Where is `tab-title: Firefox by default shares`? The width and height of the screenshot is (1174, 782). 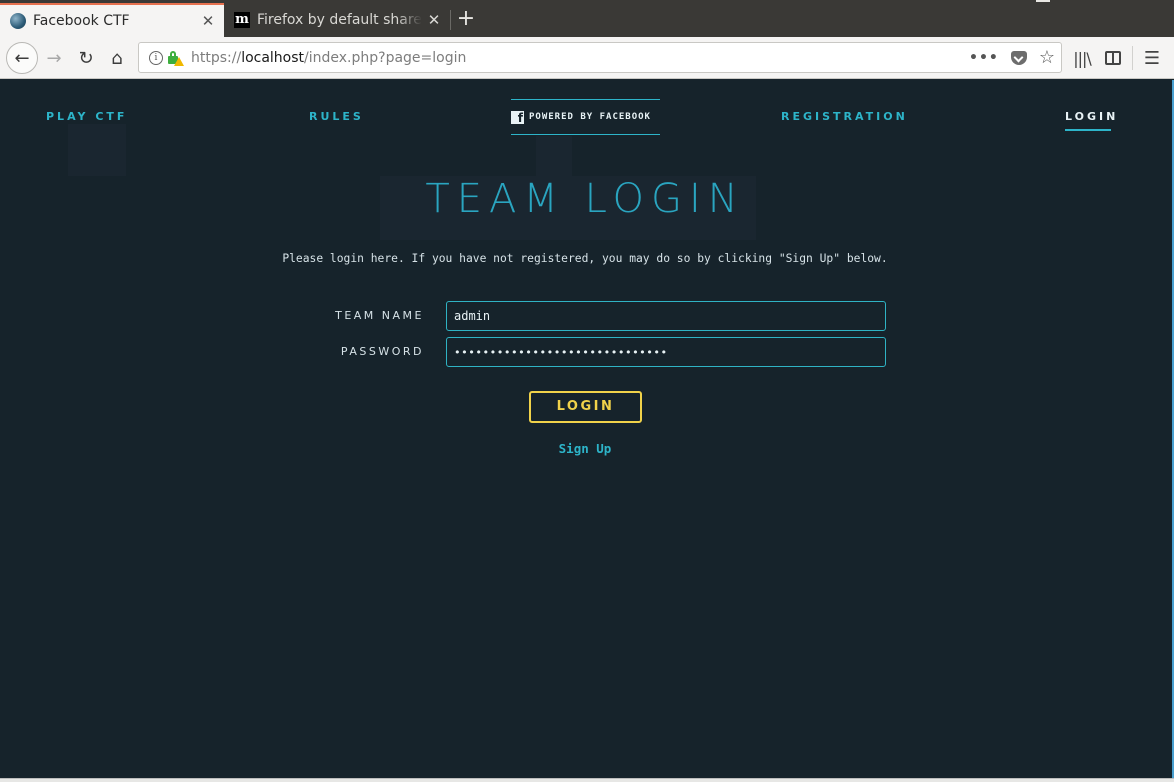
tab-title: Firefox by default shares is located at coordinates (339, 20).